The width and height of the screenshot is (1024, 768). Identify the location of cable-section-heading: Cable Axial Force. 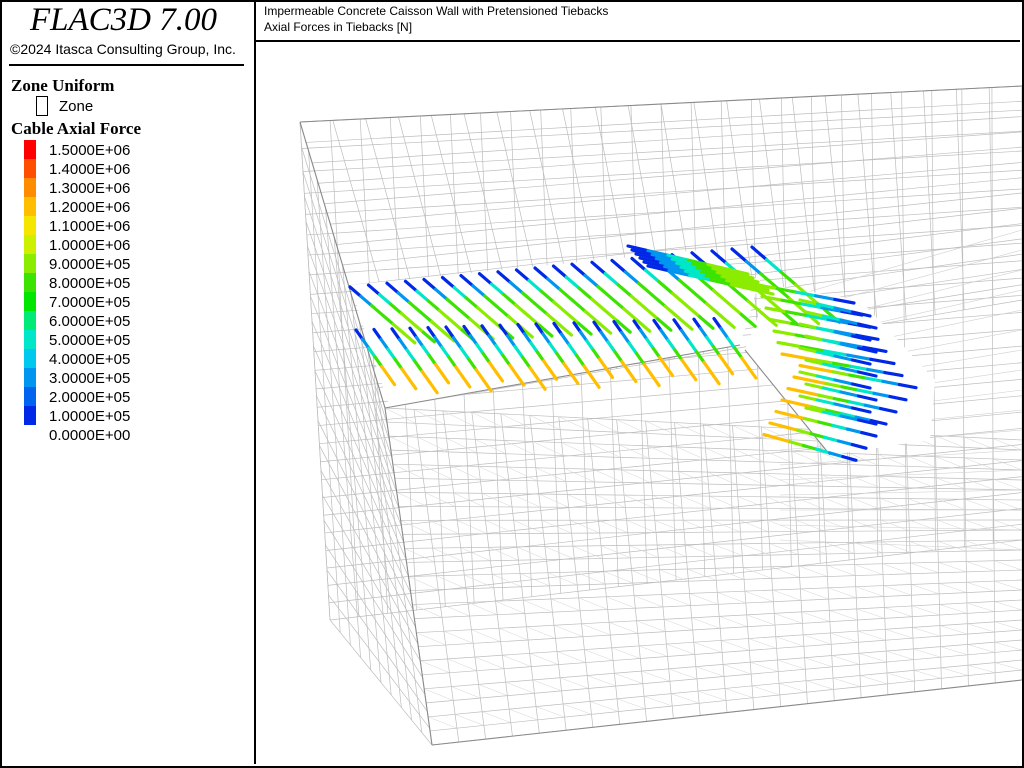
(76, 128).